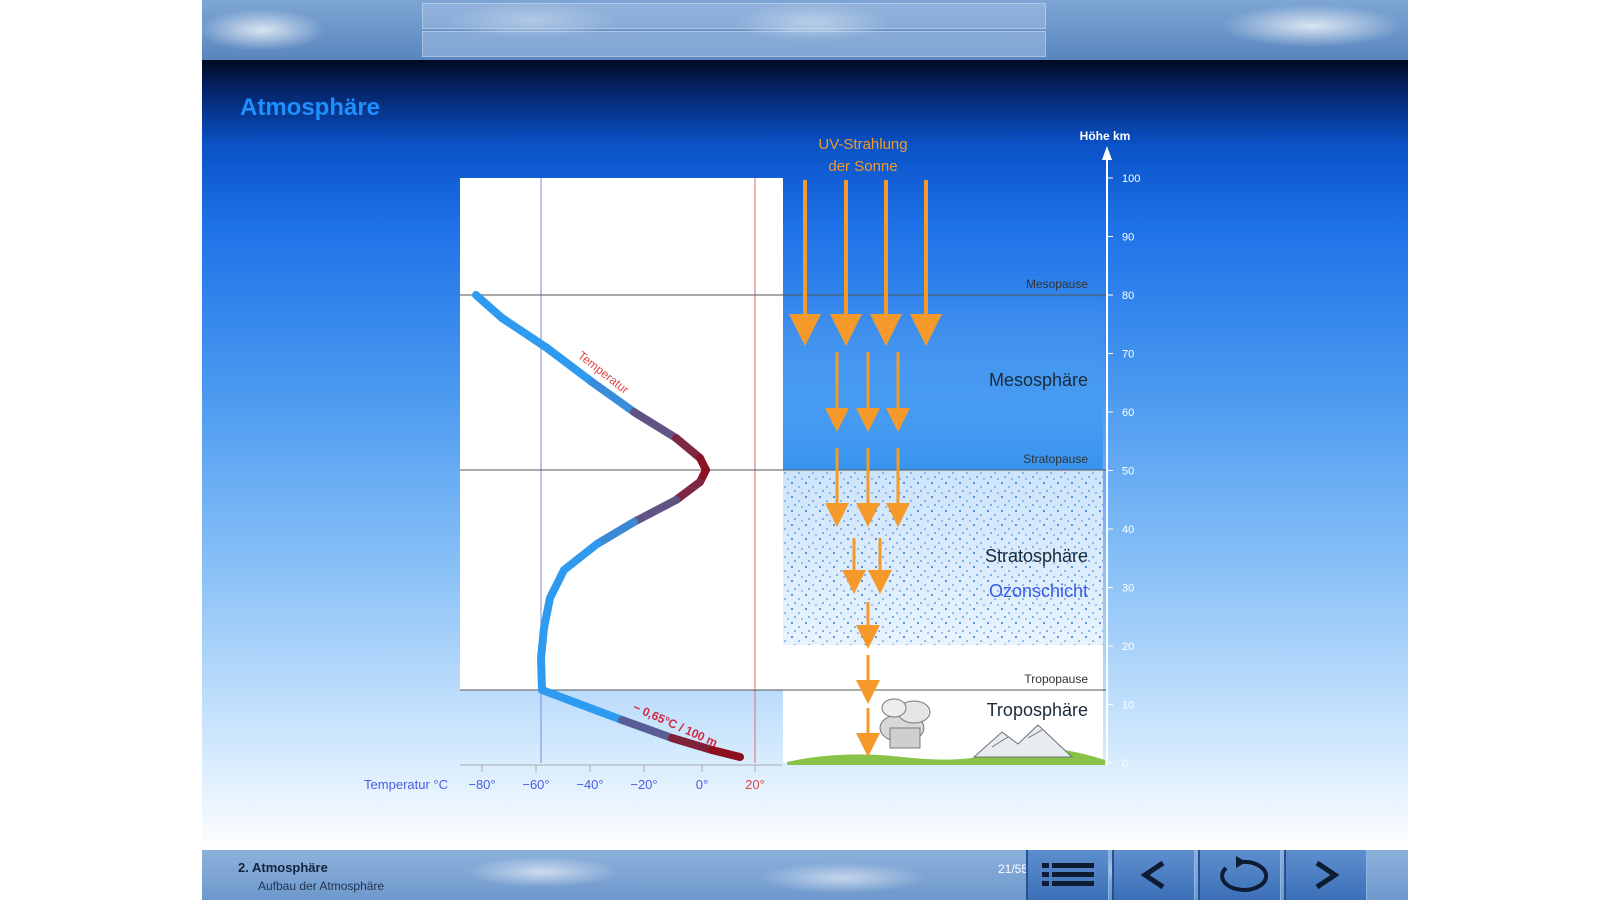 The width and height of the screenshot is (1600, 900). What do you see at coordinates (616, 778) in the screenshot?
I see `temperature-tick-labels: −80° −60° −40° −20° 0° 20°` at bounding box center [616, 778].